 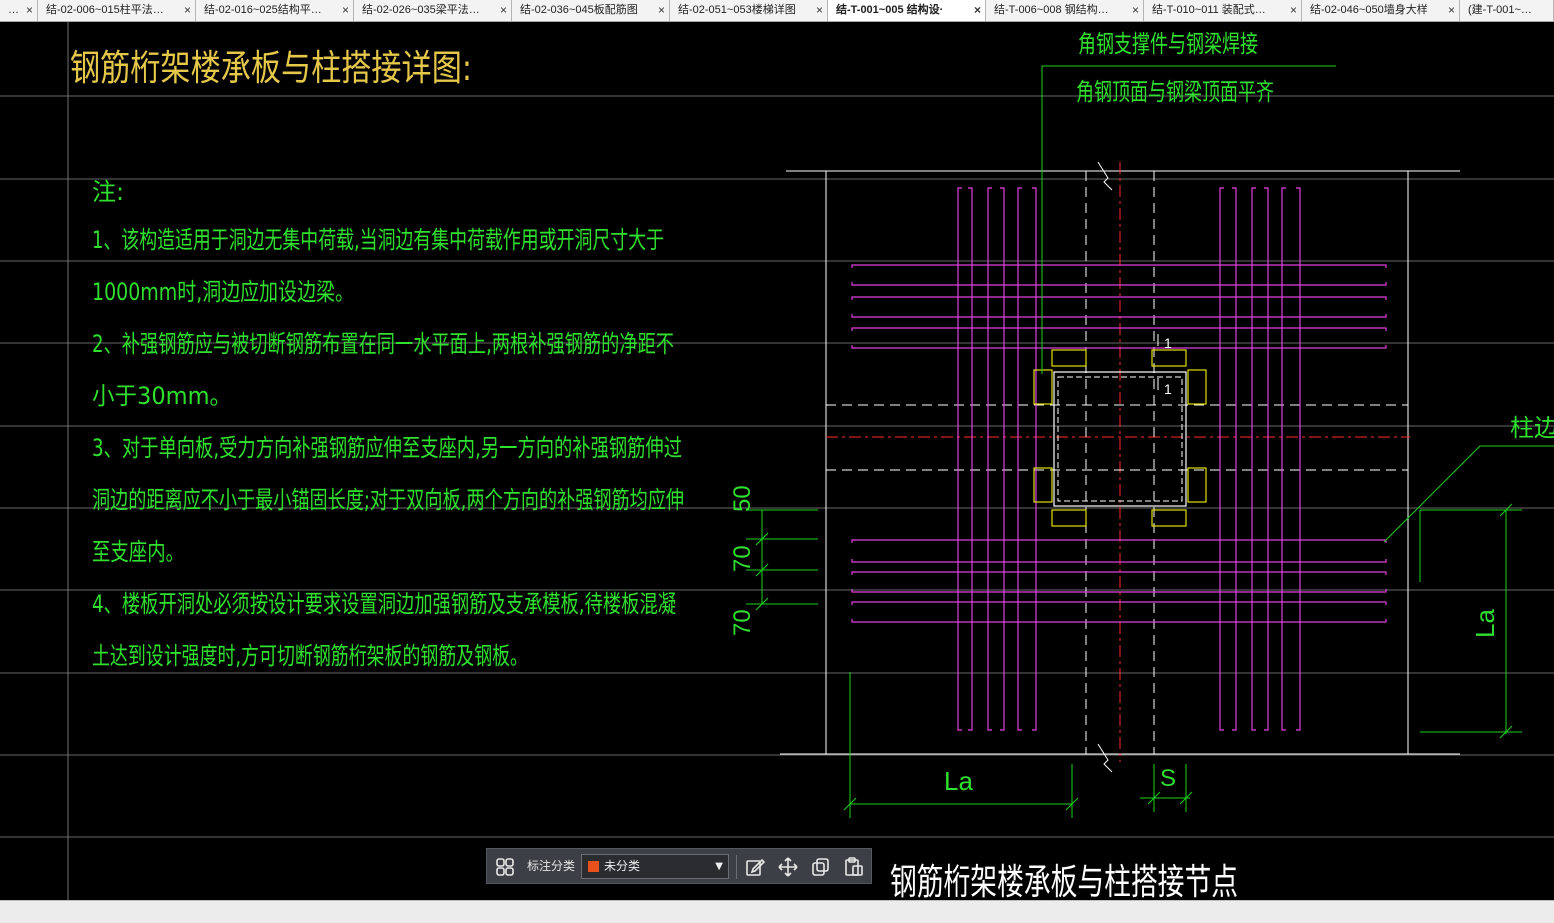 I want to click on vertical-rebars, so click(x=1129, y=459).